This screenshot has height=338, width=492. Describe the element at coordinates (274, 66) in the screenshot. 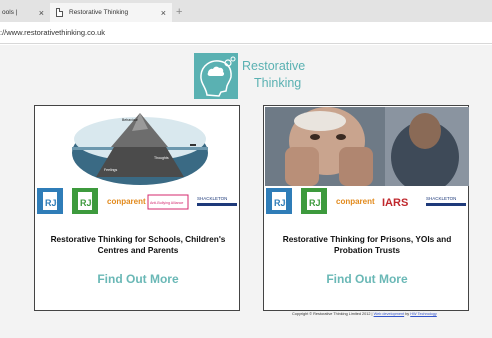

I see `logo-text-line1: Restorative` at that location.